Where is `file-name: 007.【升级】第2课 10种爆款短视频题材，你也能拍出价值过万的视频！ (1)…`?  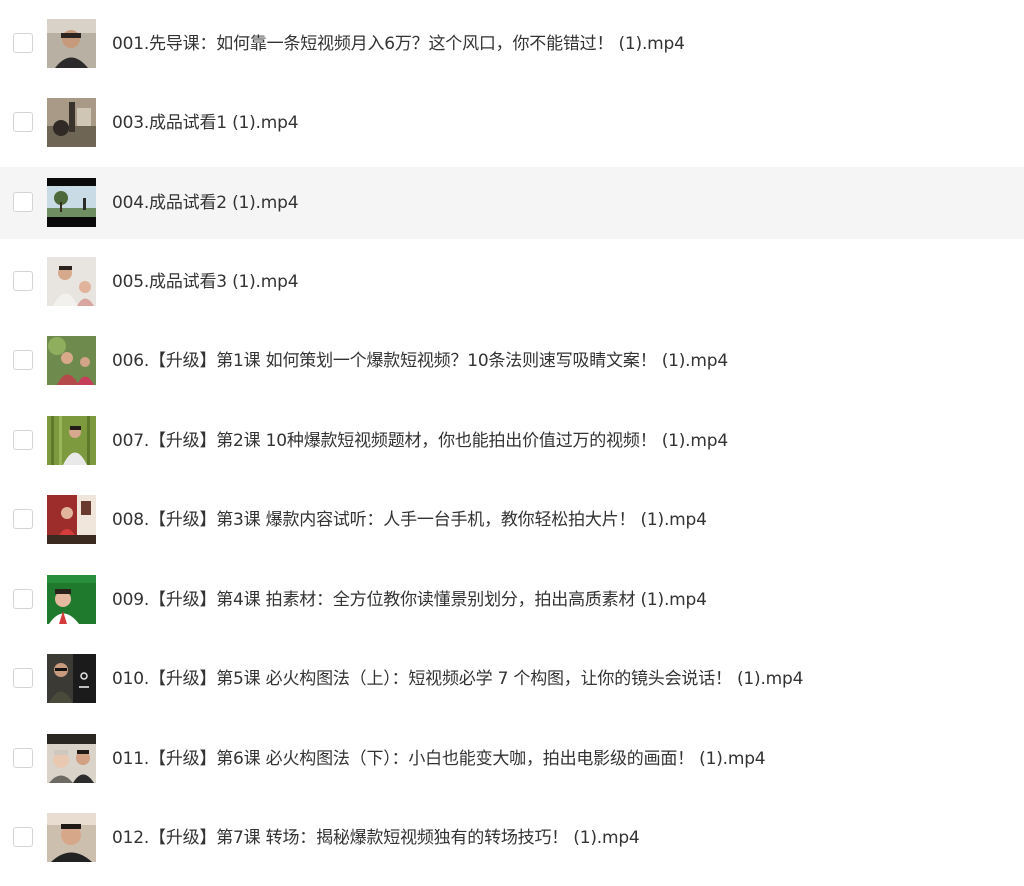 file-name: 007.【升级】第2课 10种爆款短视频题材，你也能拍出价值过万的视频！ (1)… is located at coordinates (420, 441).